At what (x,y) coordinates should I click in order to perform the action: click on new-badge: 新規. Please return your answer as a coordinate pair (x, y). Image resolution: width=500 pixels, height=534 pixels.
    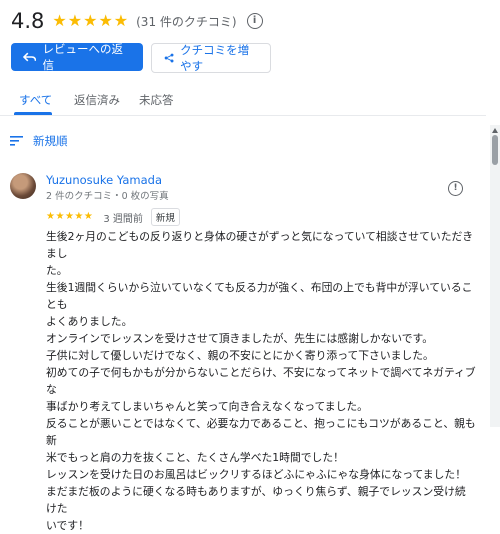
    Looking at the image, I should click on (165, 217).